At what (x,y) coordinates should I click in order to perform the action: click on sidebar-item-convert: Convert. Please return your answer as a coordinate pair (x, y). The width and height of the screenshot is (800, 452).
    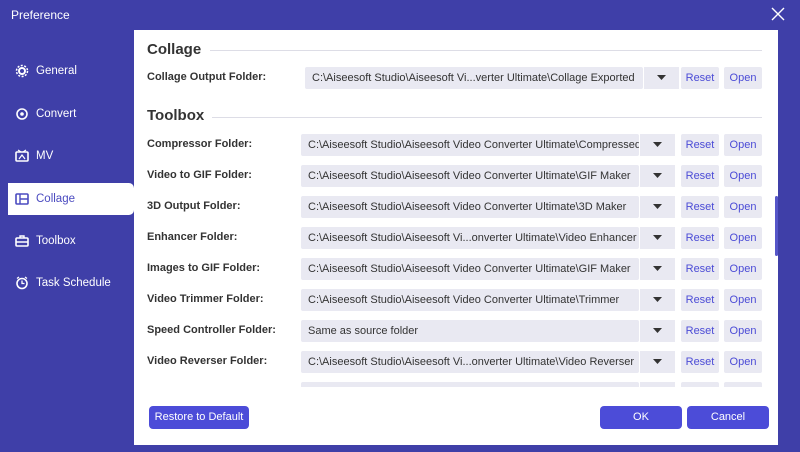
    Looking at the image, I should click on (67, 114).